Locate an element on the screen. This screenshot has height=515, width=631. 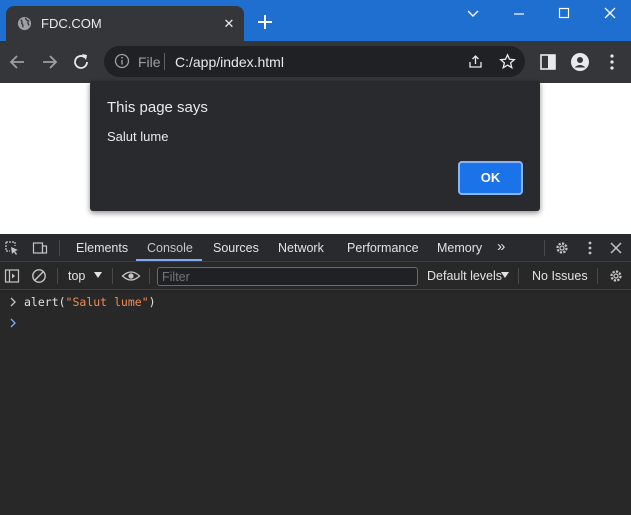
sidebar-toggle-icon is located at coordinates (12, 276).